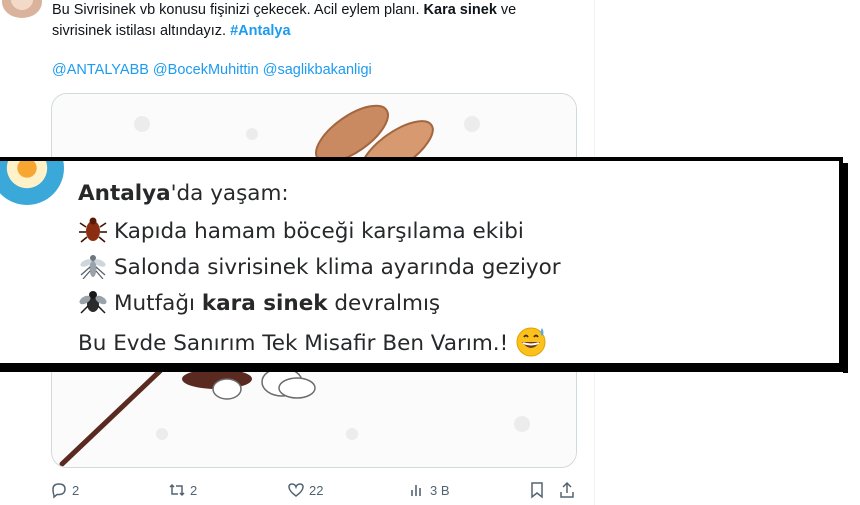  Describe the element at coordinates (59, 491) in the screenshot. I see `reply-icon` at that location.